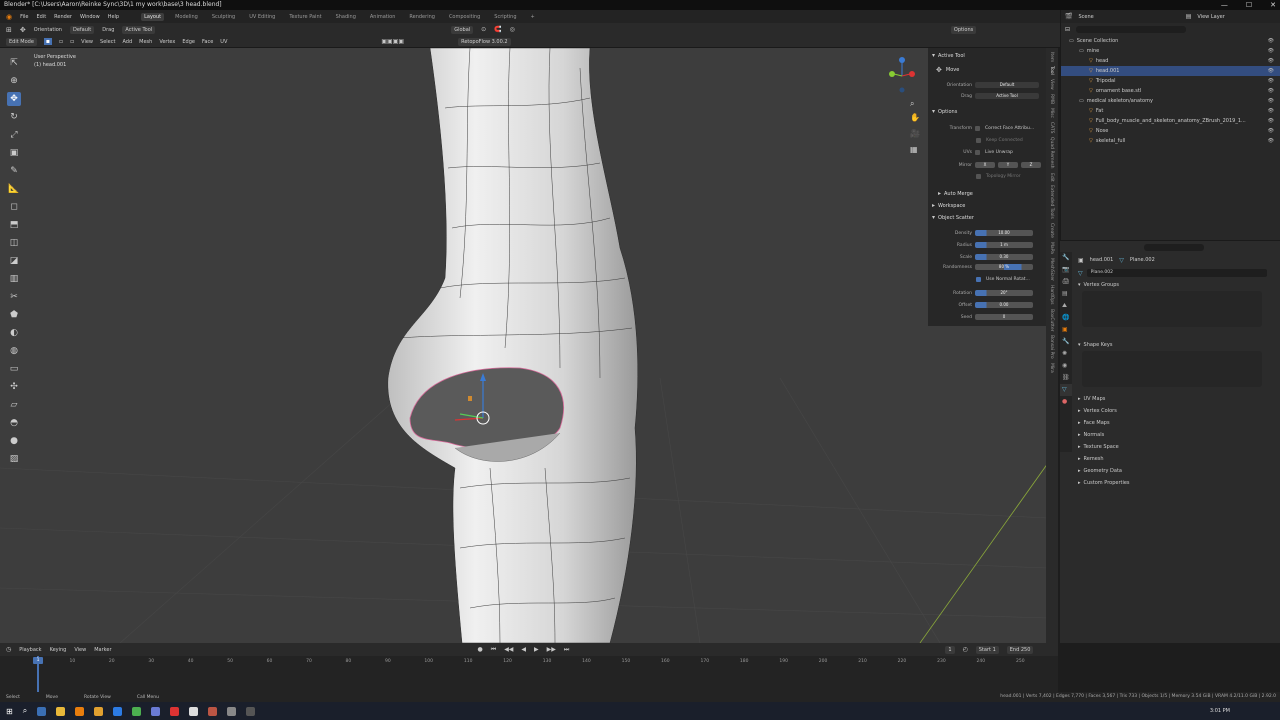  I want to click on live-unwrap-checkbox, so click(977, 152).